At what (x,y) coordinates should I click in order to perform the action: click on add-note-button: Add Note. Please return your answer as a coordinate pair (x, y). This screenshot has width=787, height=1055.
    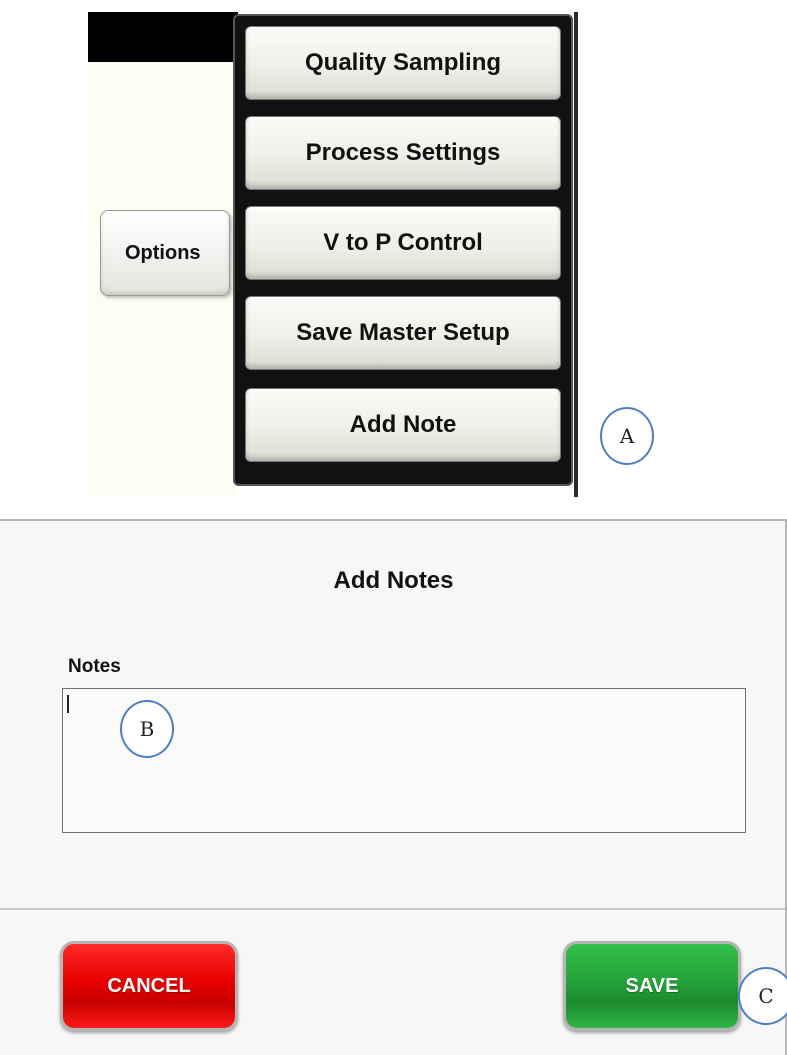
    Looking at the image, I should click on (403, 425).